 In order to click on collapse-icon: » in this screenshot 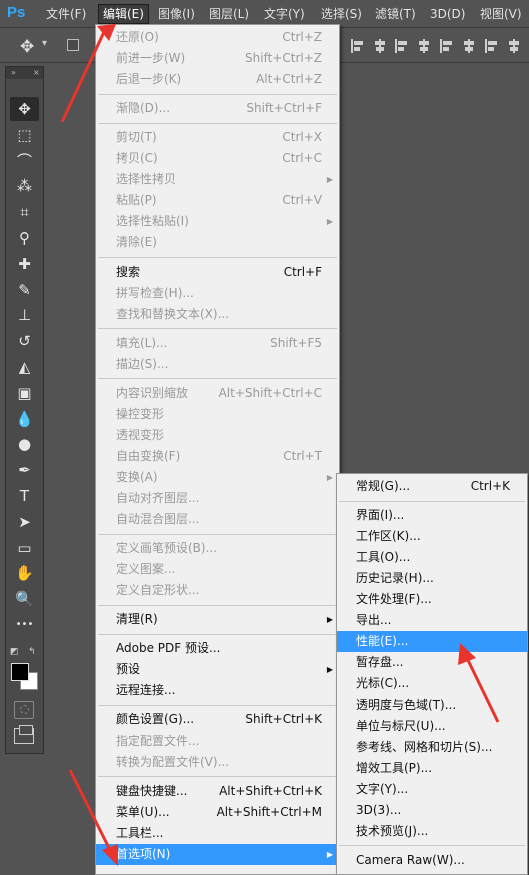, I will do `click(13, 73)`.